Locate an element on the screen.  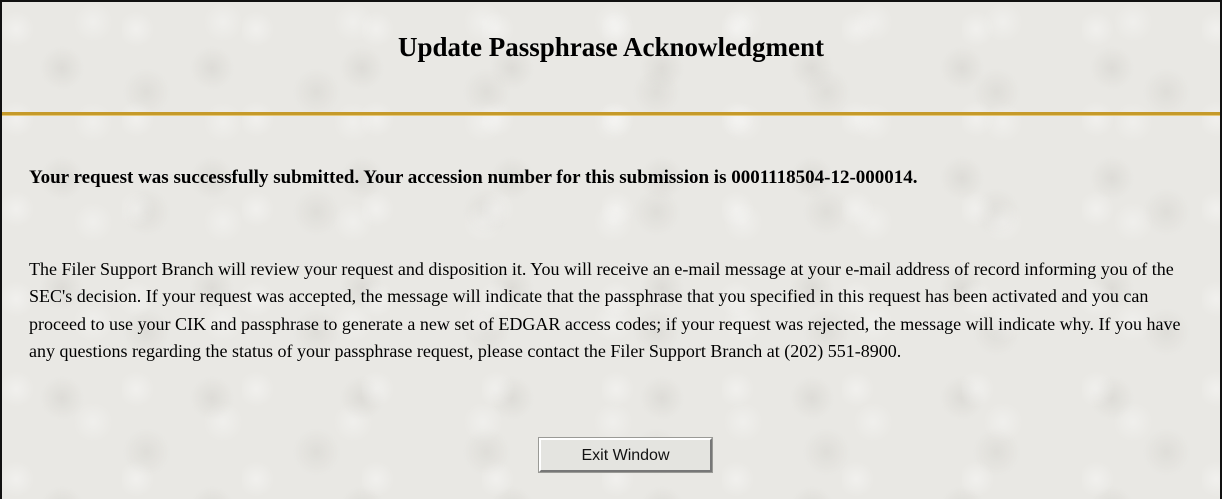
exit-window-button: Exit Window is located at coordinates (625, 455).